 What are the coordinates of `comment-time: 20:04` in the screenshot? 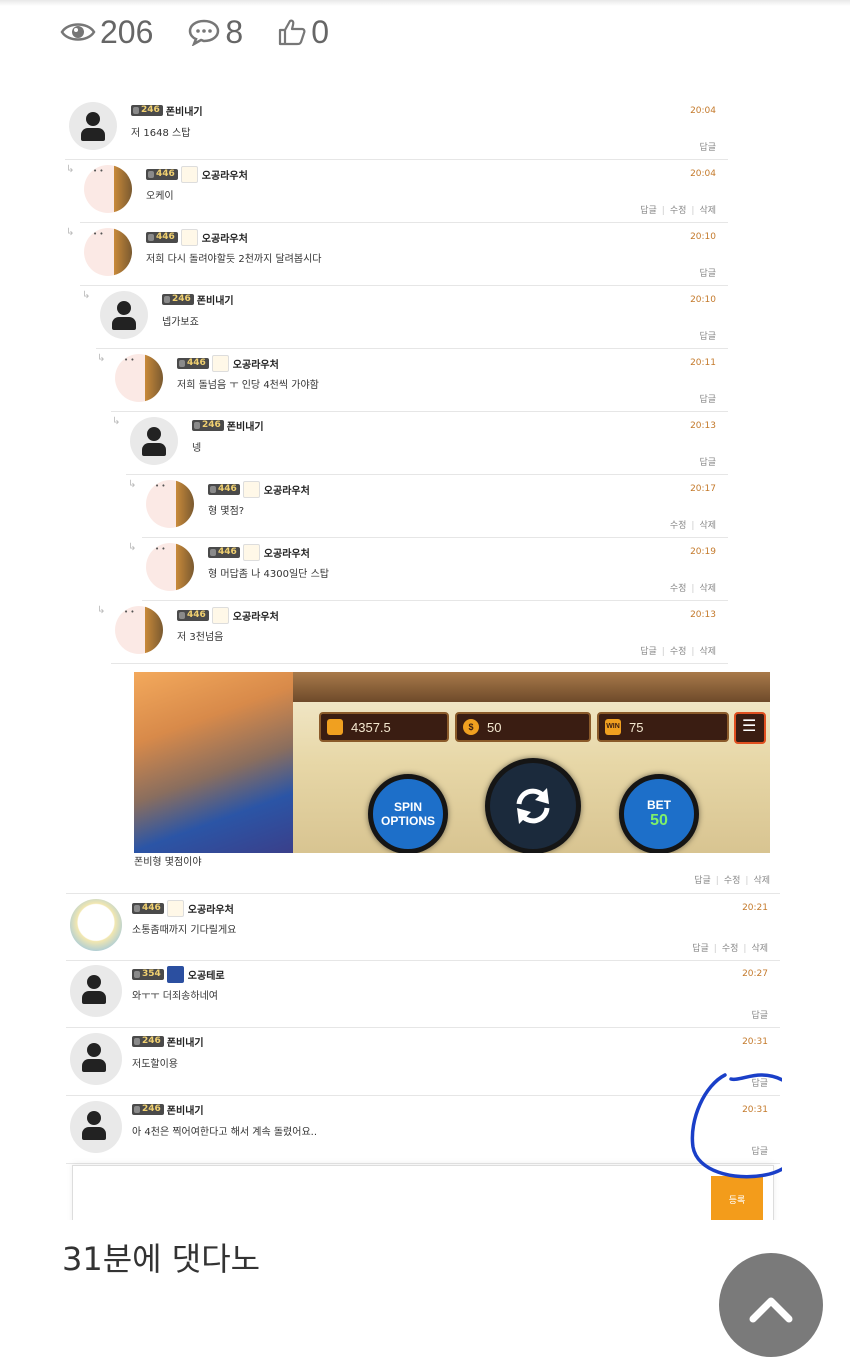 It's located at (703, 111).